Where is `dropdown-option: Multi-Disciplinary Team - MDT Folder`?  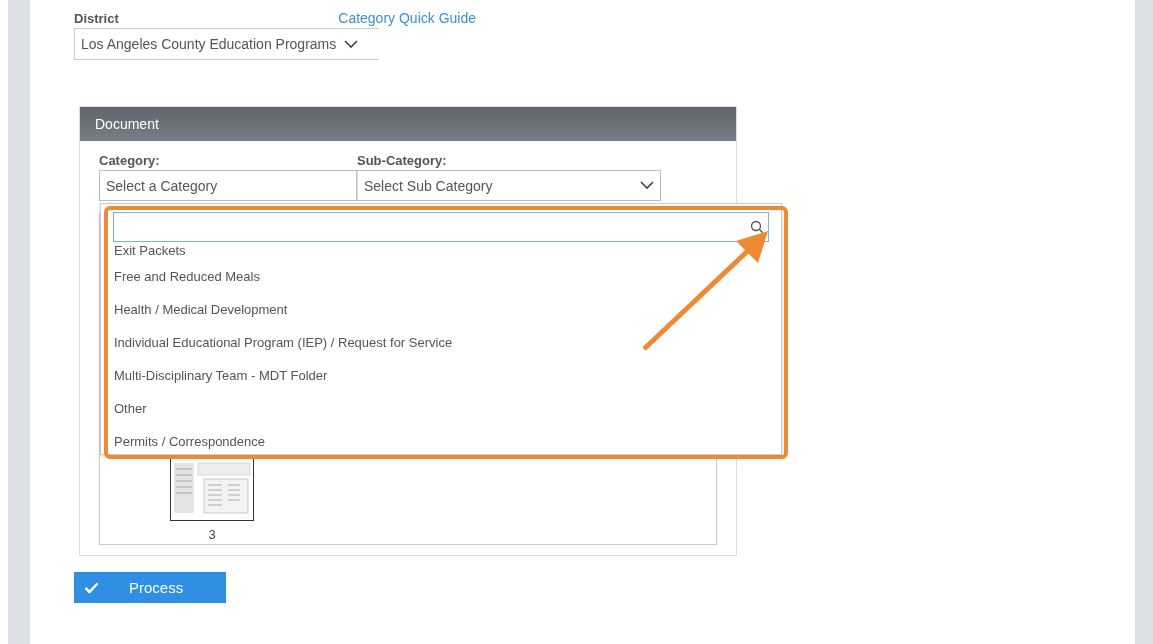 dropdown-option: Multi-Disciplinary Team - MDT Folder is located at coordinates (447, 375).